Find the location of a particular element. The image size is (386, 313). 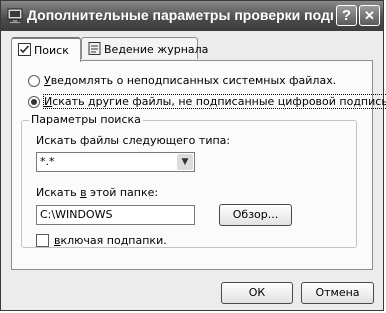

group-legend: Параметры поиска is located at coordinates (86, 119).